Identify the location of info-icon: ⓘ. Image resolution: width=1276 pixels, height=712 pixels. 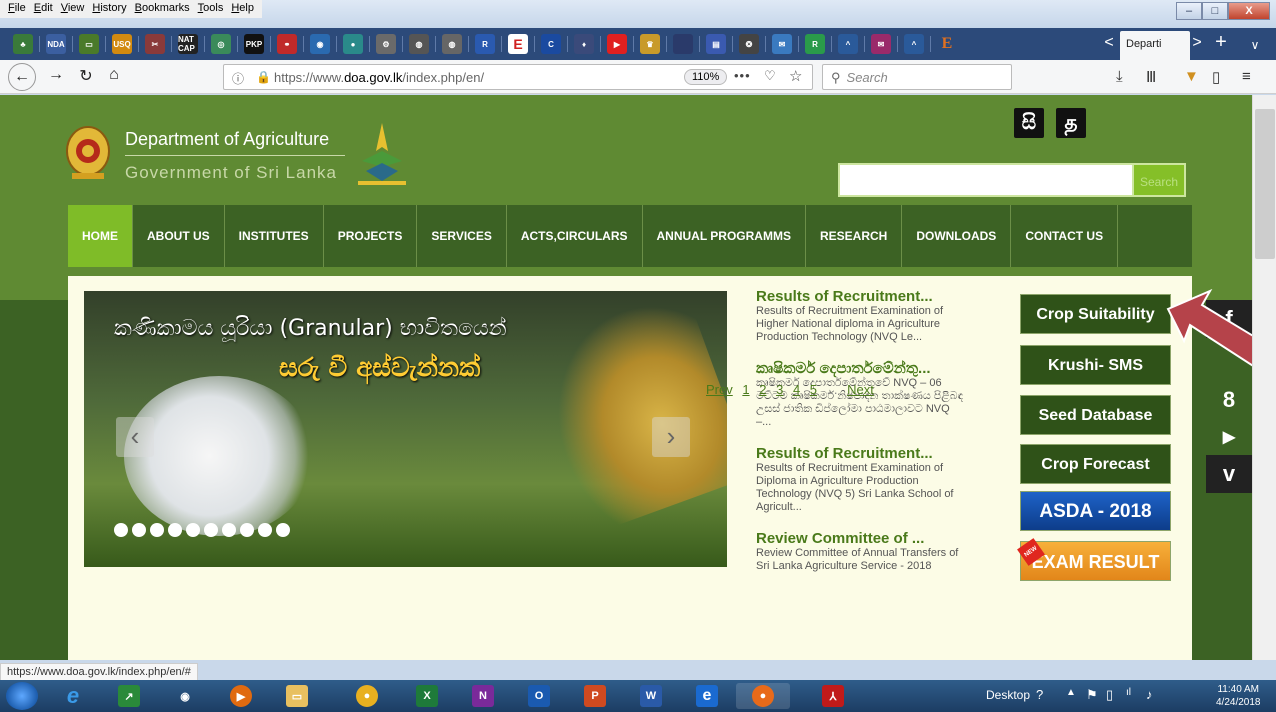
(238, 78).